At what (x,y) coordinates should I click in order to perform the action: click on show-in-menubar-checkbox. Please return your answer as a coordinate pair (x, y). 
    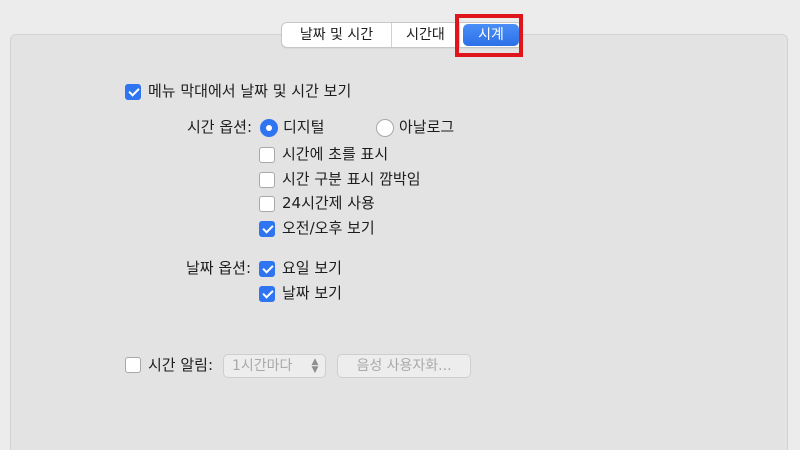
    Looking at the image, I should click on (133, 92).